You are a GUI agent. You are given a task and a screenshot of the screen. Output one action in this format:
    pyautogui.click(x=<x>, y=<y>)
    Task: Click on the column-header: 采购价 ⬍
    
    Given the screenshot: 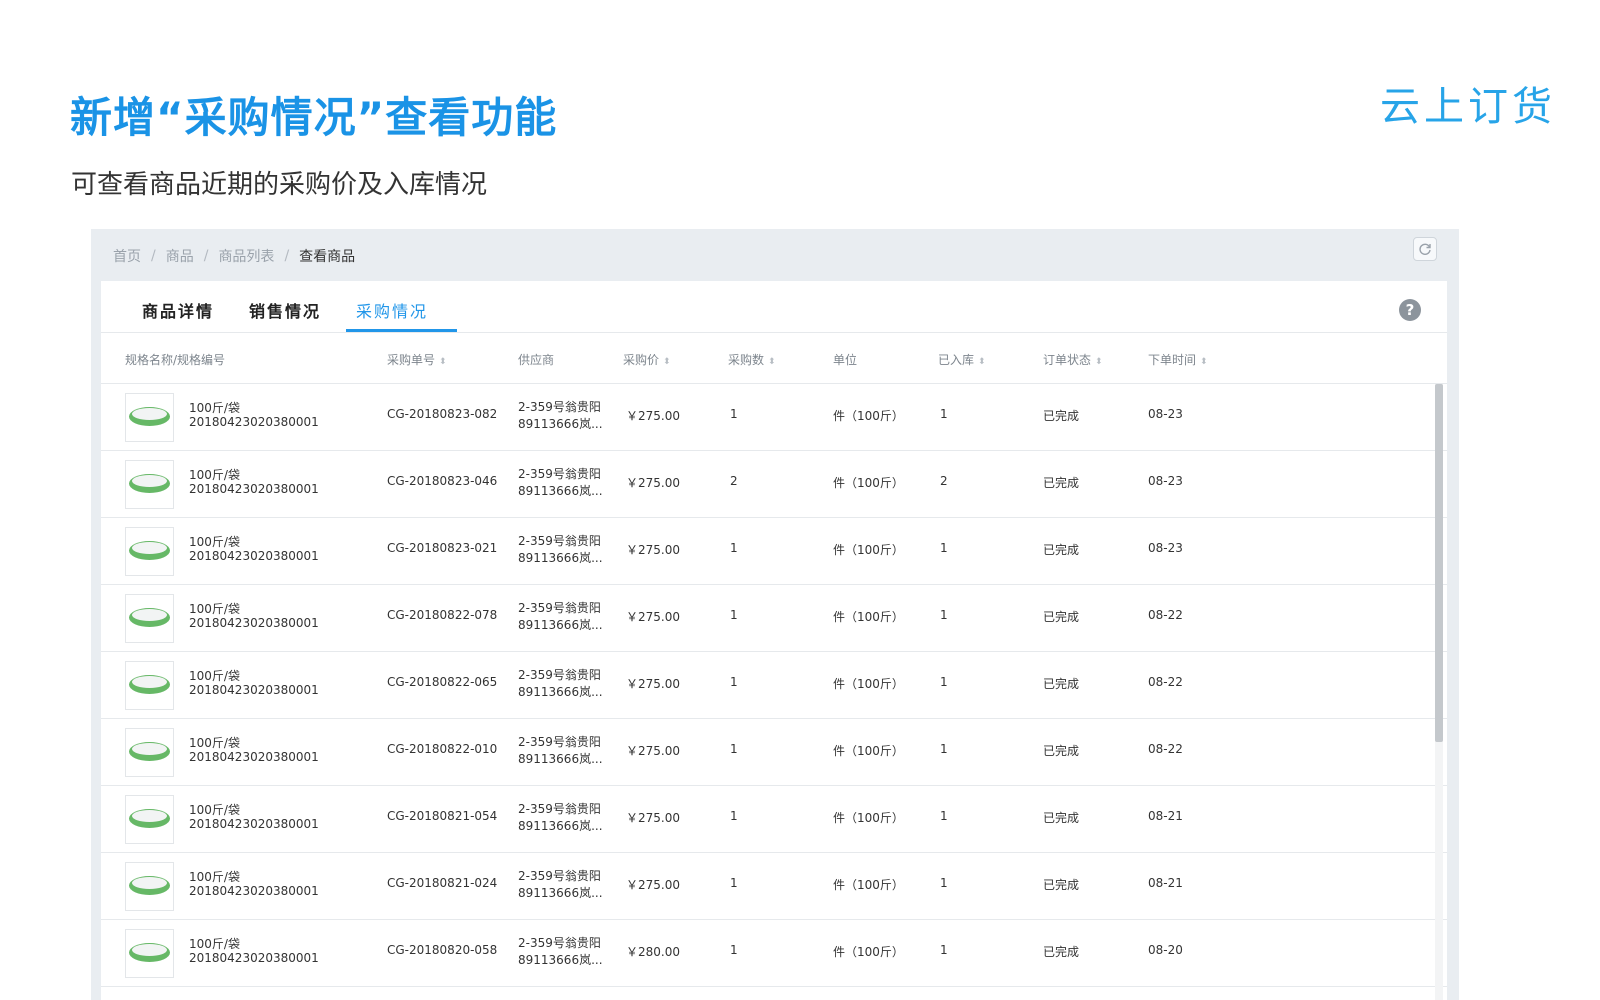 What is the action you would take?
    pyautogui.click(x=647, y=359)
    